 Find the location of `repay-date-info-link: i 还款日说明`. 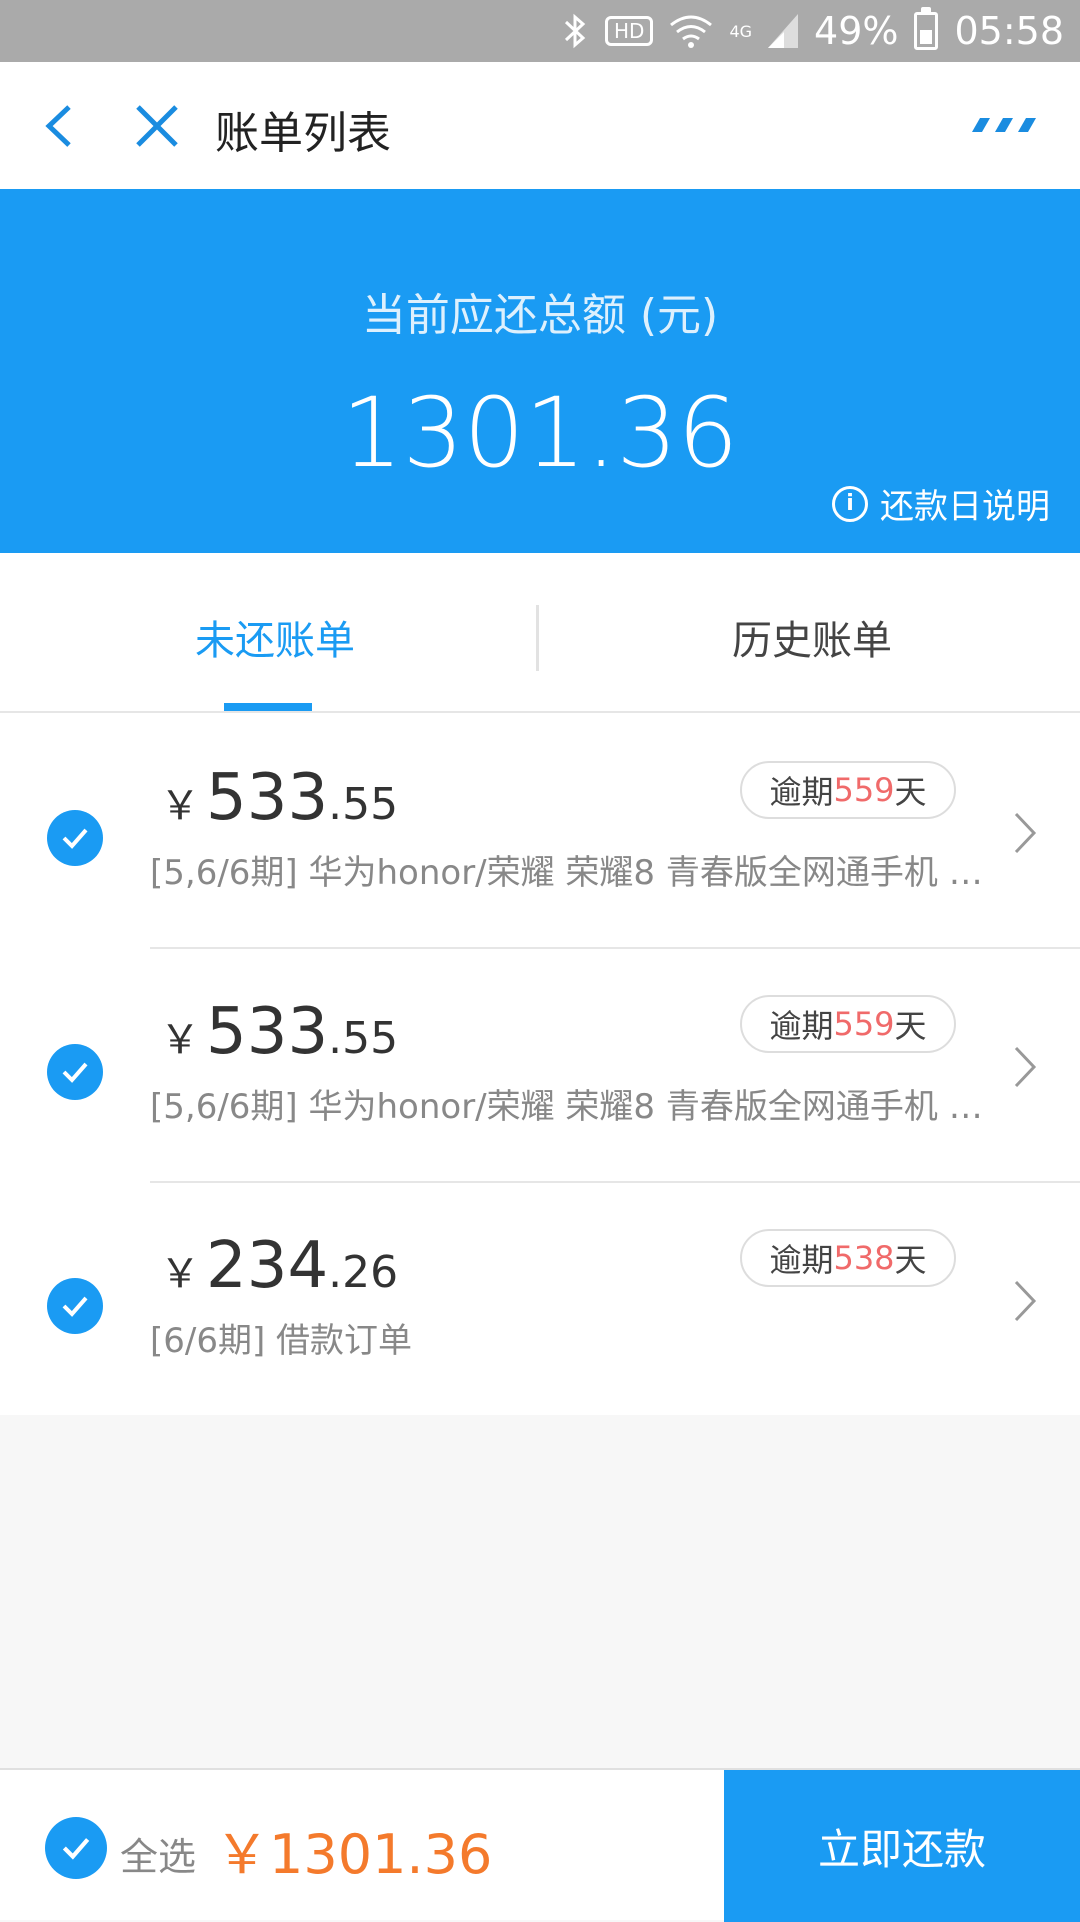

repay-date-info-link: i 还款日说明 is located at coordinates (941, 503).